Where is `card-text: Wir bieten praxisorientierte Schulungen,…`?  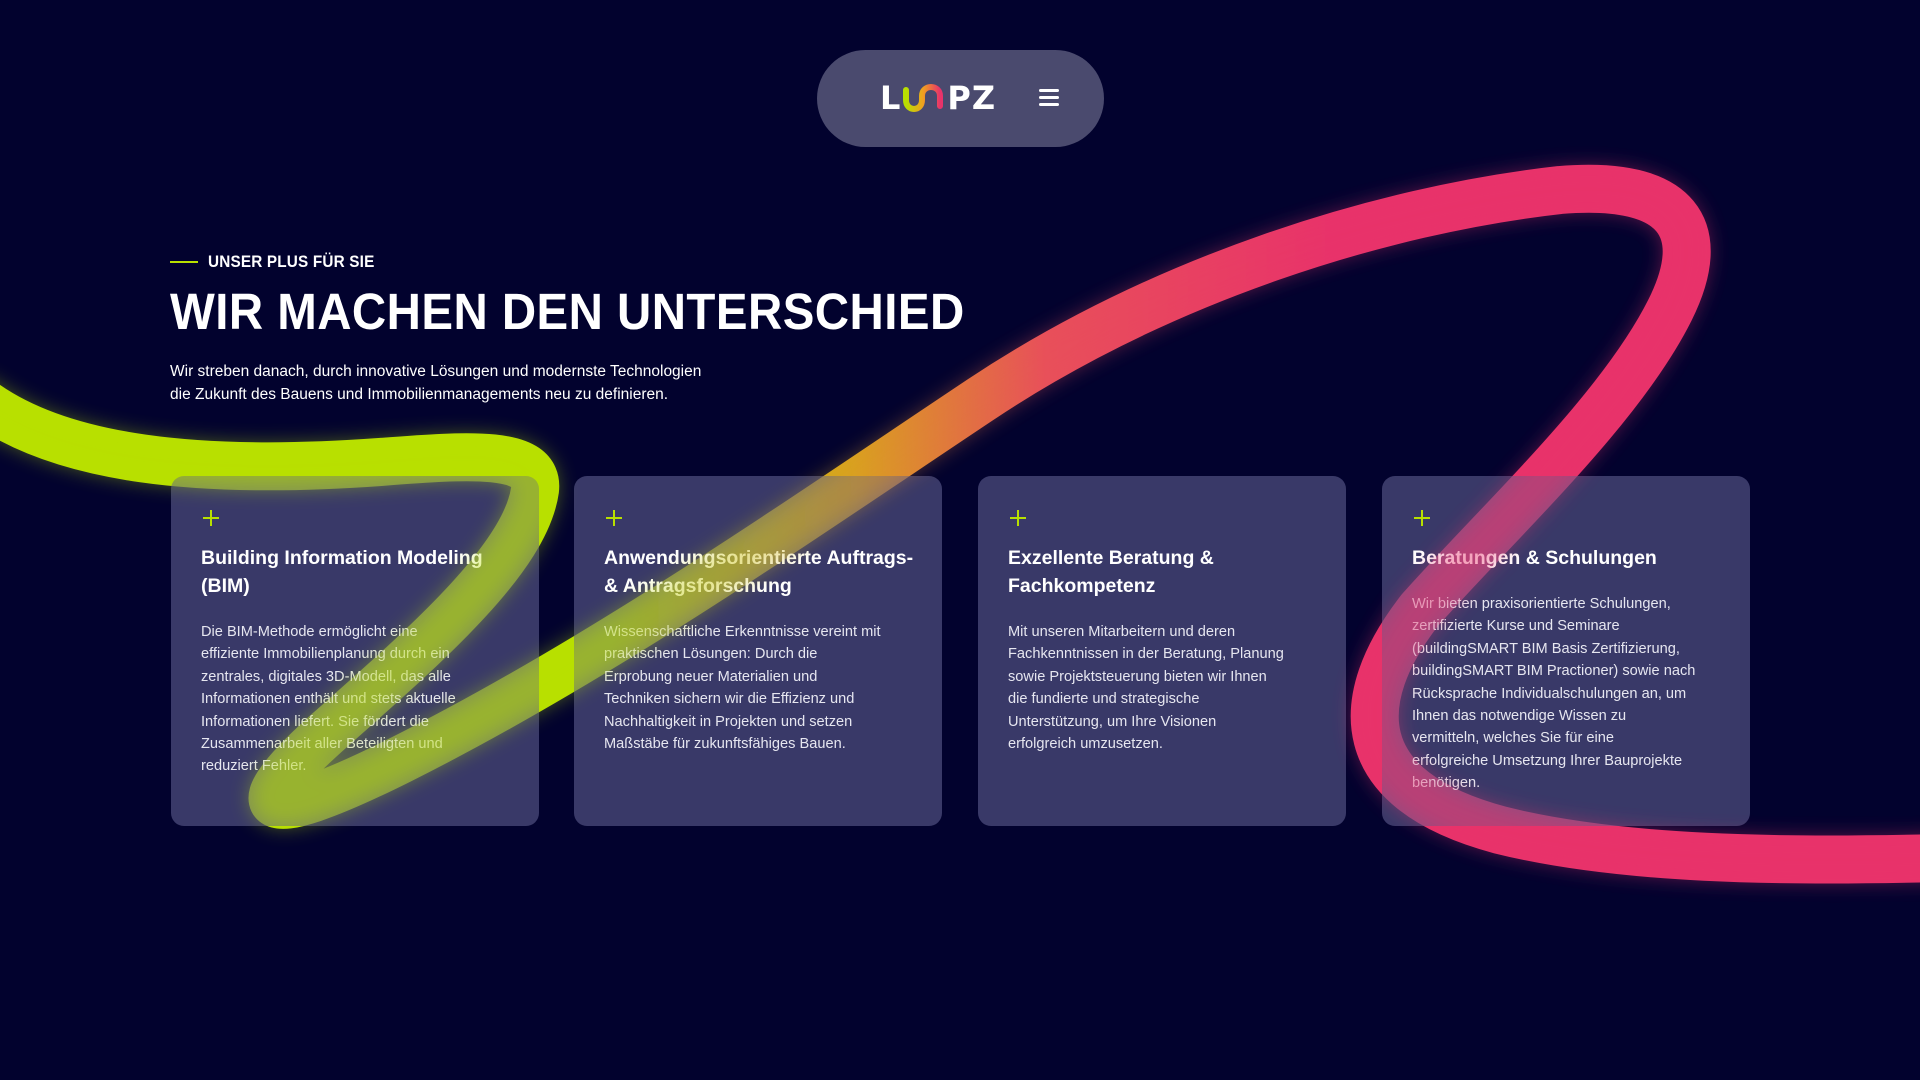 card-text: Wir bieten praxisorientierte Schulungen,… is located at coordinates (1572, 694).